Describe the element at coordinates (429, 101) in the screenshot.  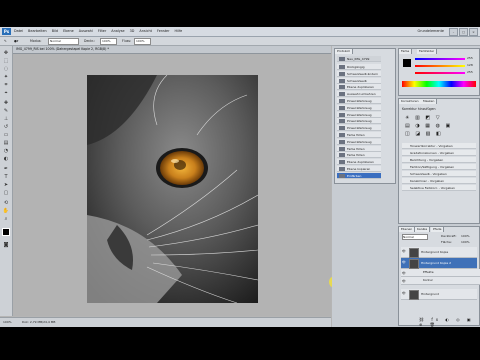
I see `masks-tab: Masken` at that location.